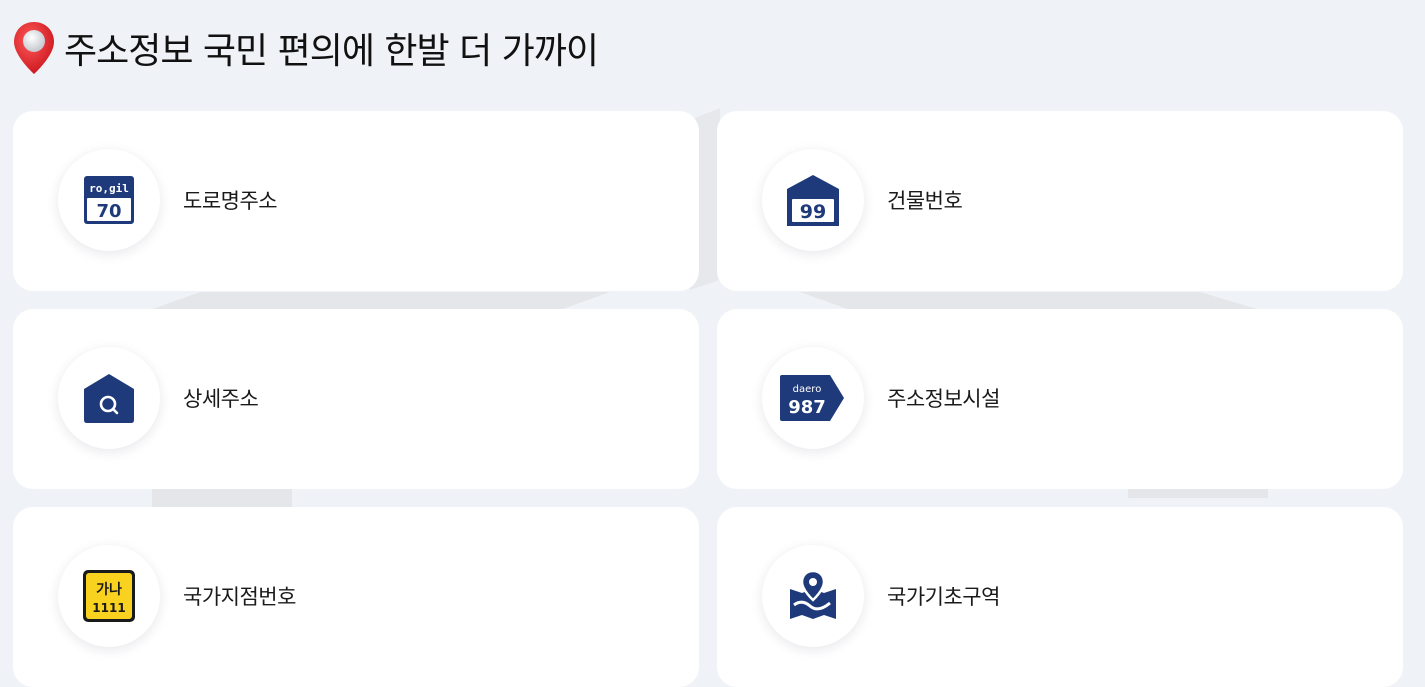 The image size is (1425, 687). I want to click on location-pin-icon, so click(34, 48).